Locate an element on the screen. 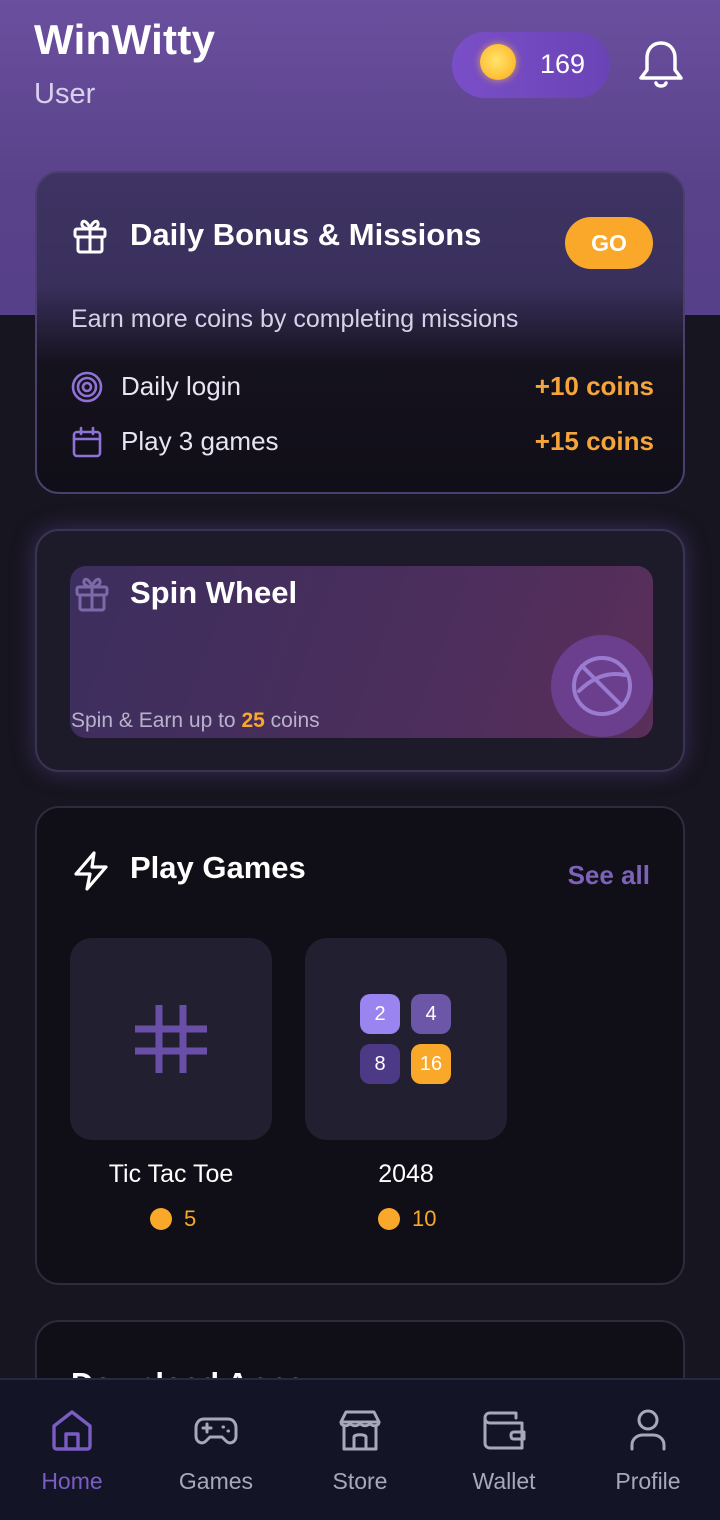  game-cost-value: 5 is located at coordinates (190, 1218).